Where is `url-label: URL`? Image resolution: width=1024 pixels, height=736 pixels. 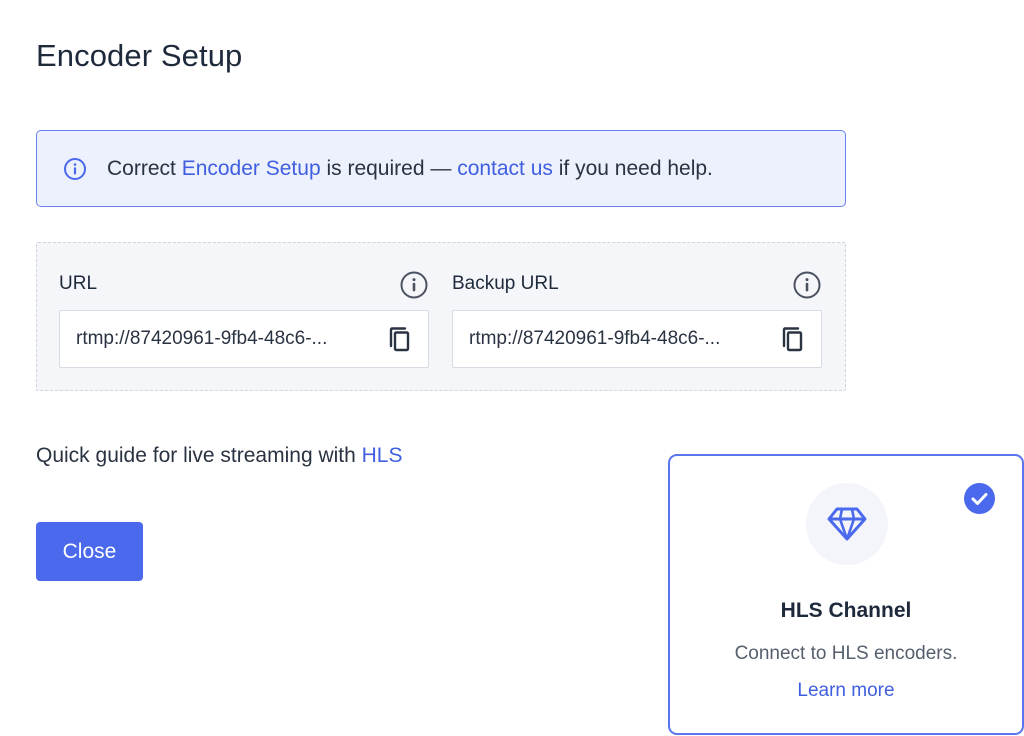 url-label: URL is located at coordinates (78, 283).